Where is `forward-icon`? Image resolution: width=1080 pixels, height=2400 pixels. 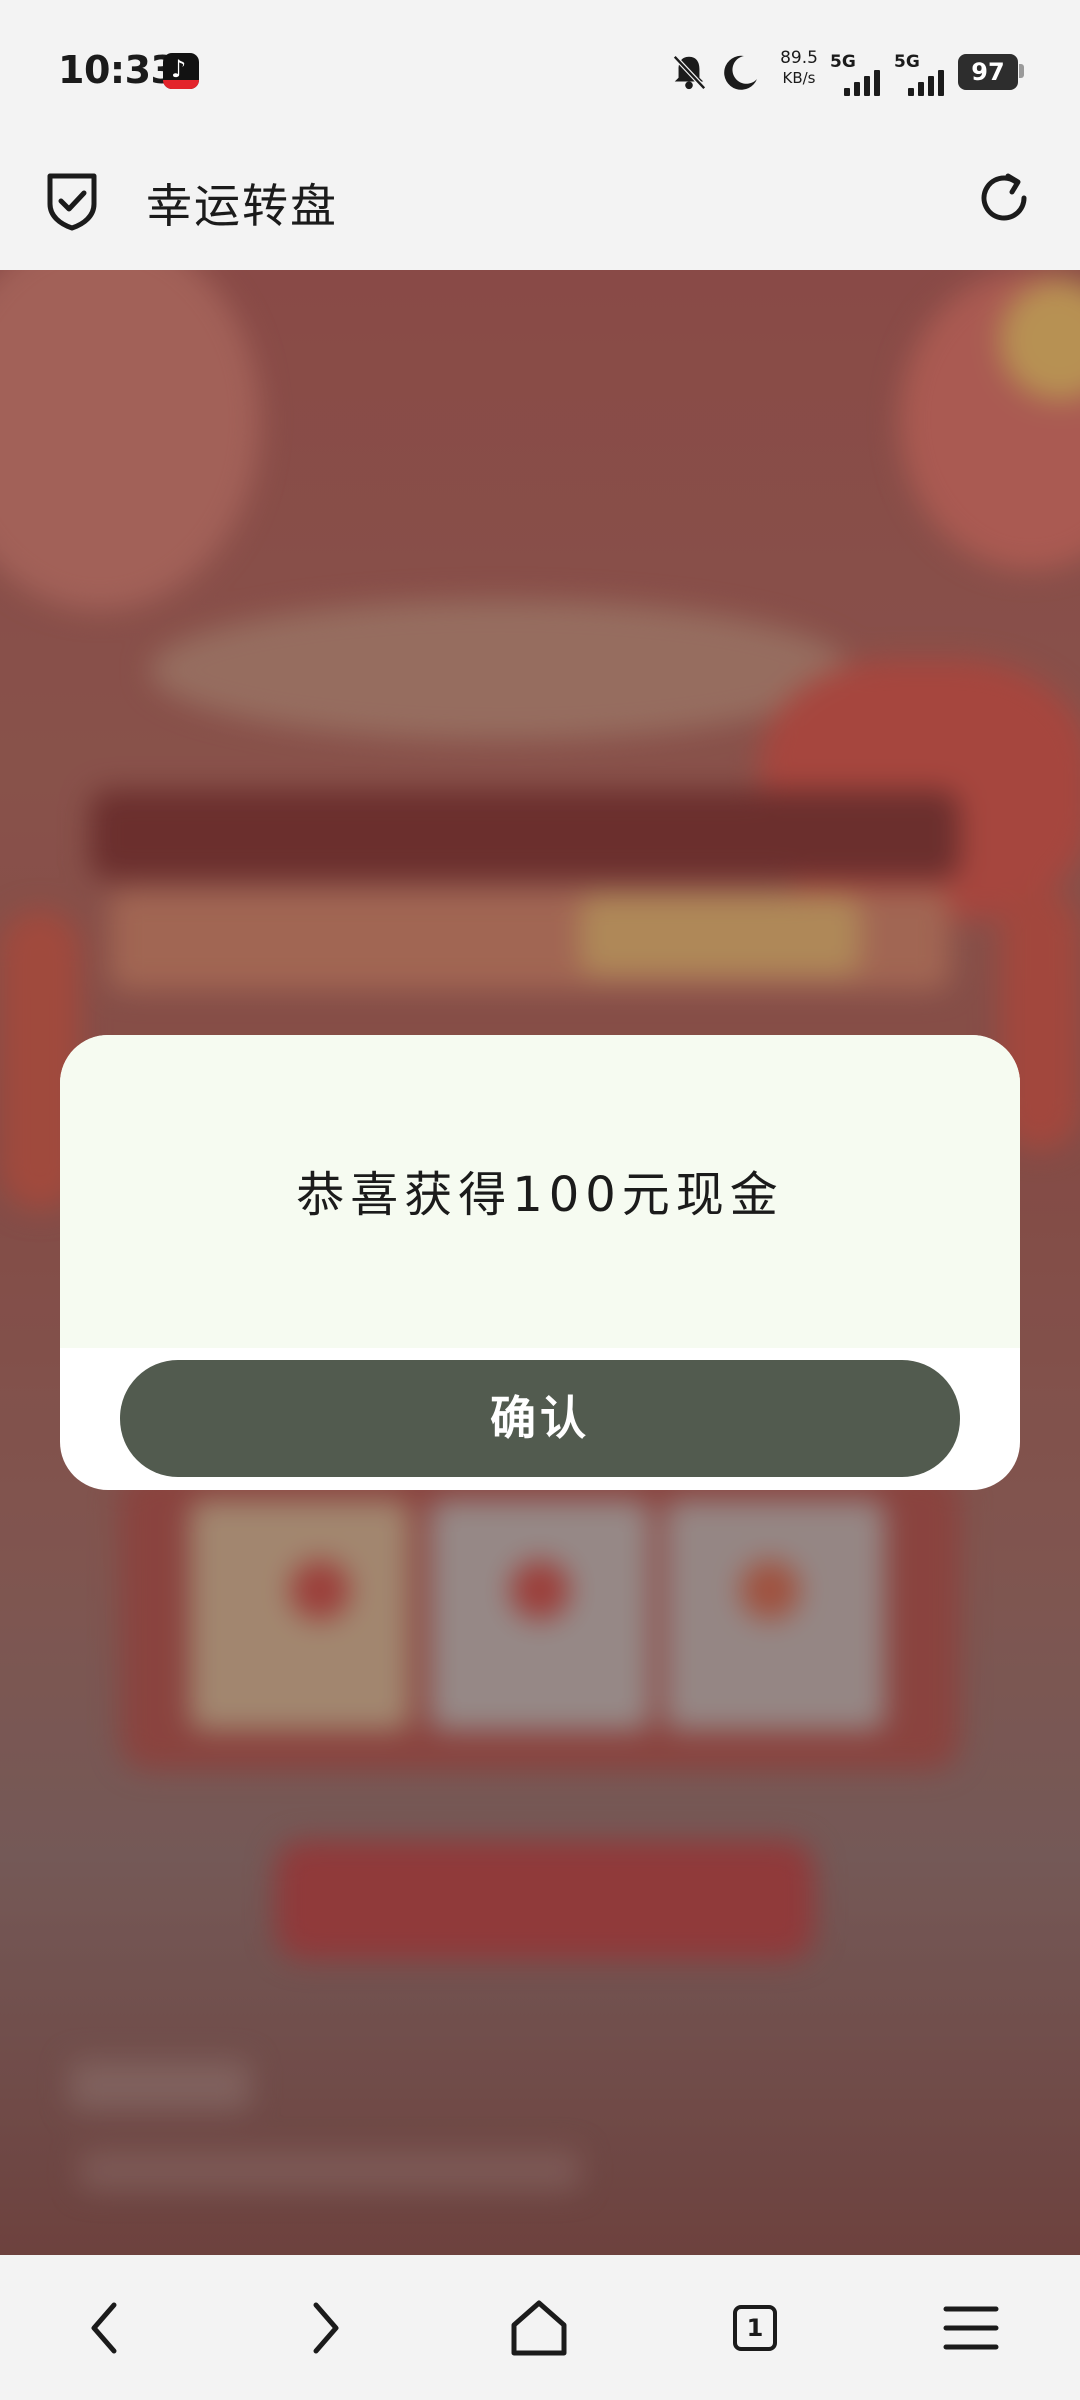 forward-icon is located at coordinates (323, 2328).